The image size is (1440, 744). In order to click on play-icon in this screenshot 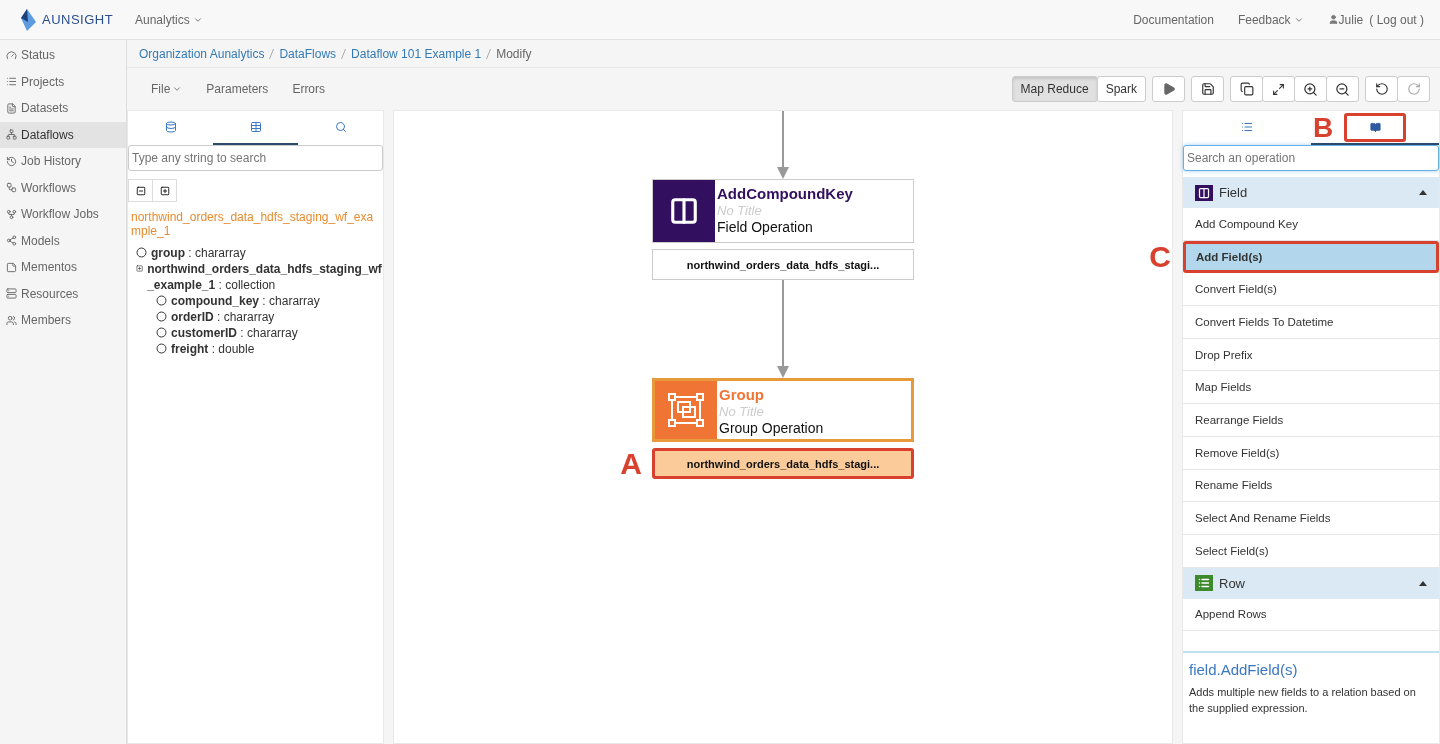, I will do `click(1168, 89)`.